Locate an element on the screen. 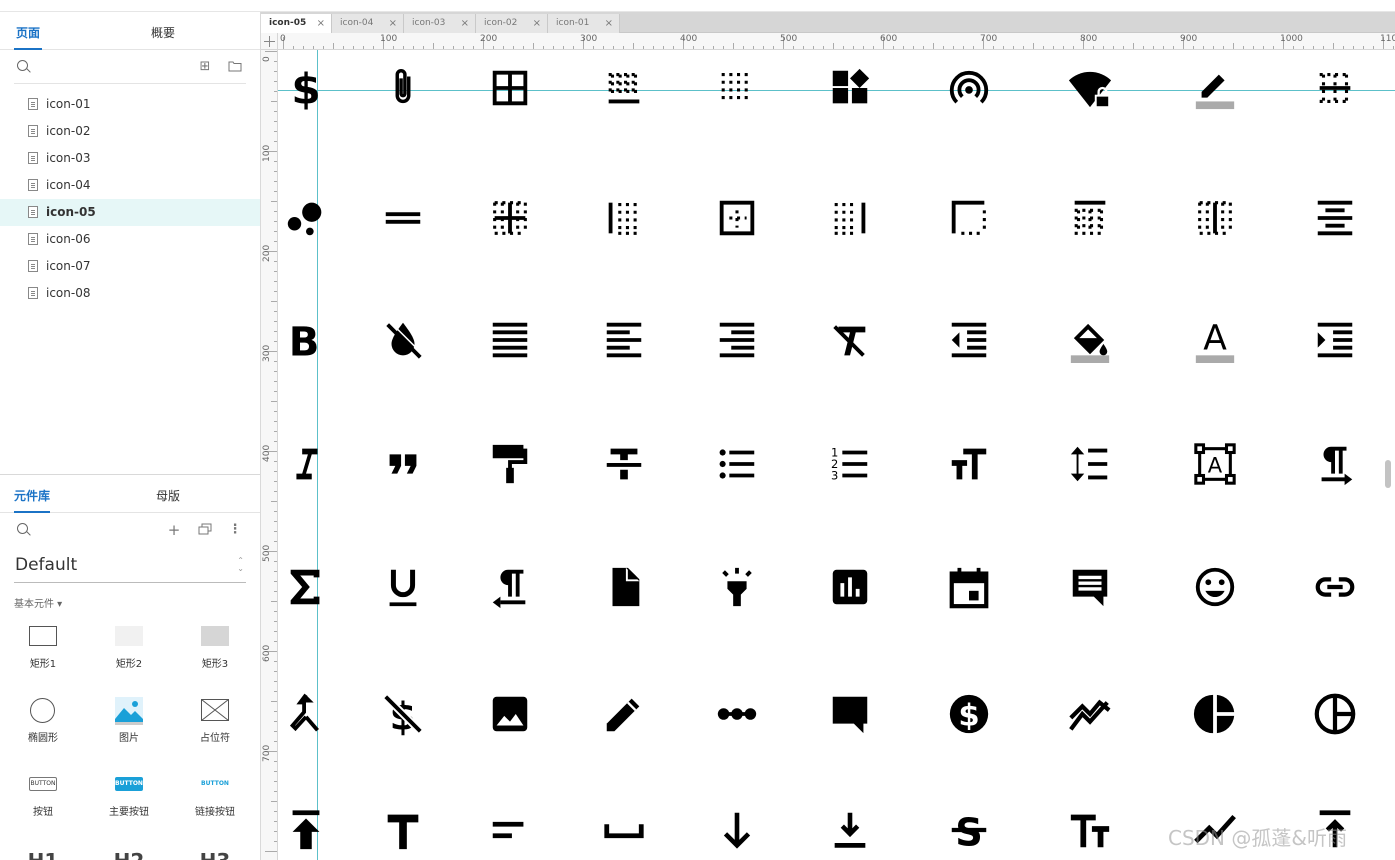  widget-placeholder: 占位符 is located at coordinates (215, 720).